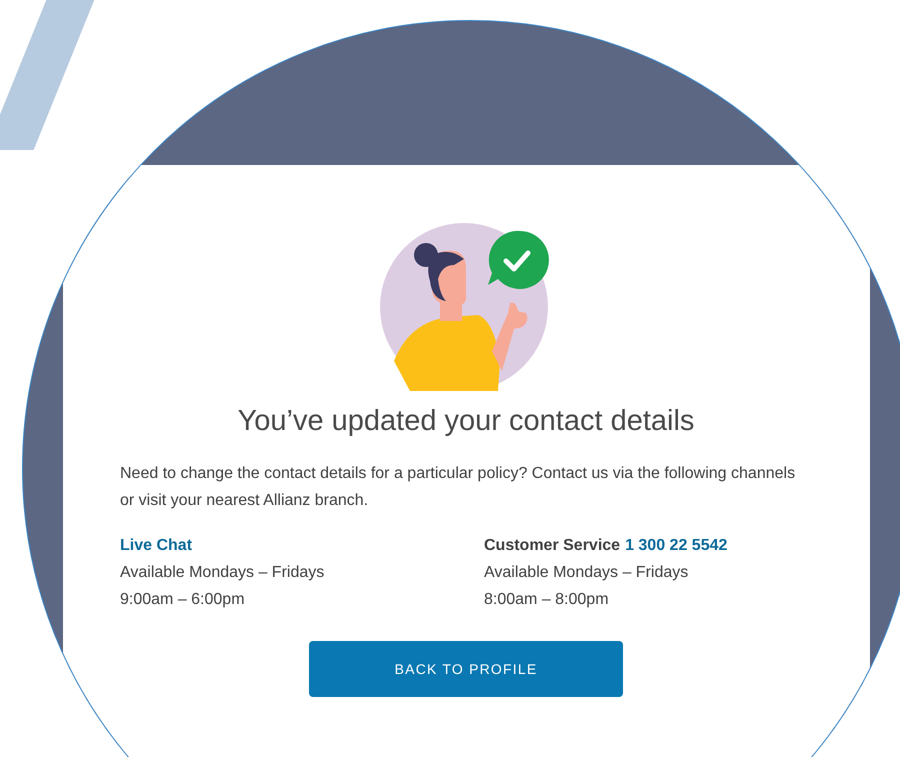 This screenshot has width=900, height=757. I want to click on page-title: You’ve updated your contact details, so click(466, 421).